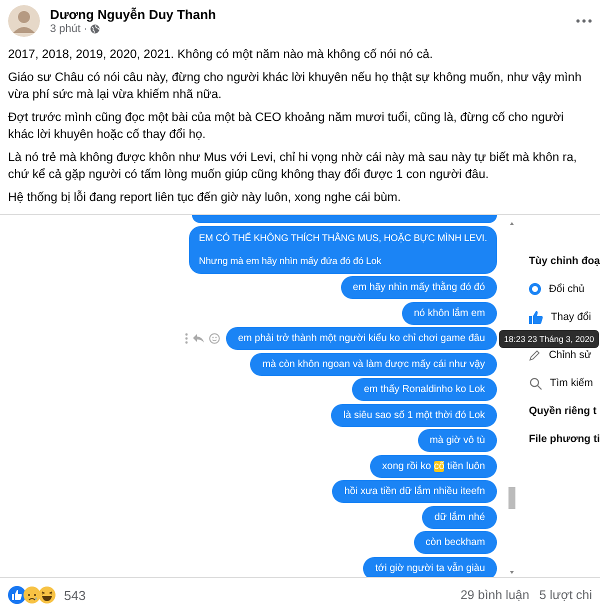 The height and width of the screenshot is (605, 600). What do you see at coordinates (47, 595) in the screenshot?
I see `laugh-reaction-icon` at bounding box center [47, 595].